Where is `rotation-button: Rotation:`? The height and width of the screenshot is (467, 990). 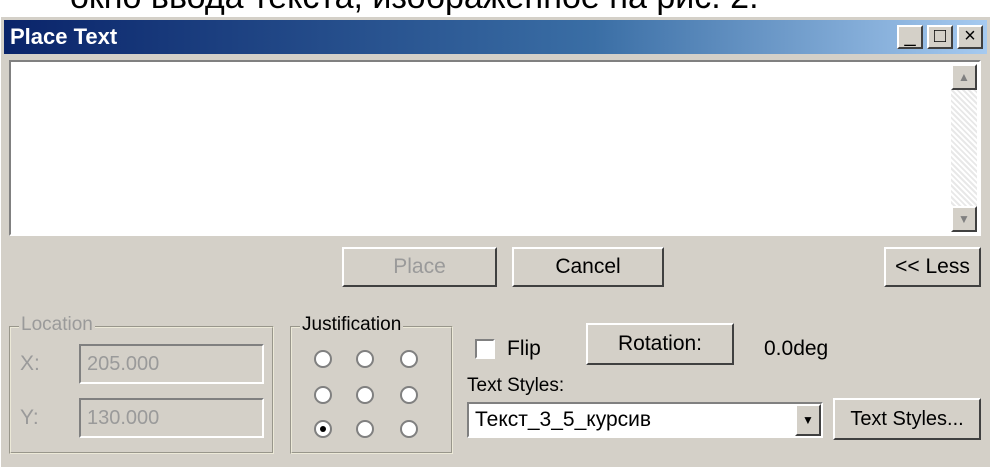 rotation-button: Rotation: is located at coordinates (660, 344).